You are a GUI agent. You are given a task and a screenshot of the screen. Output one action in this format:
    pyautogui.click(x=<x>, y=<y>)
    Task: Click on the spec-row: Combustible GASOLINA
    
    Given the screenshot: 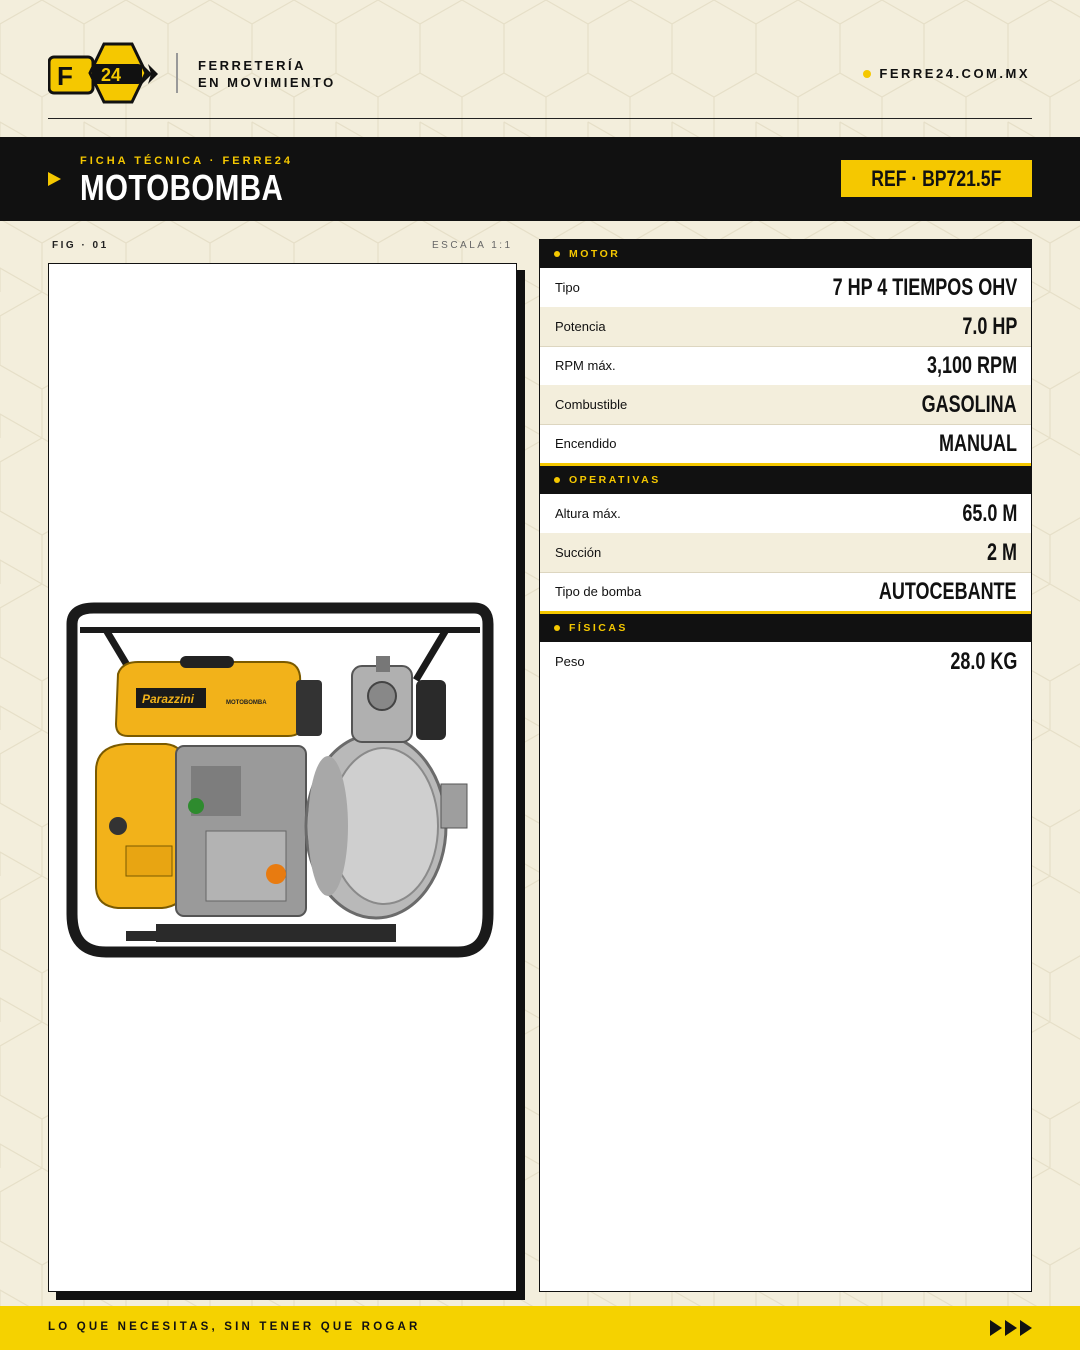 What is the action you would take?
    pyautogui.click(x=785, y=405)
    